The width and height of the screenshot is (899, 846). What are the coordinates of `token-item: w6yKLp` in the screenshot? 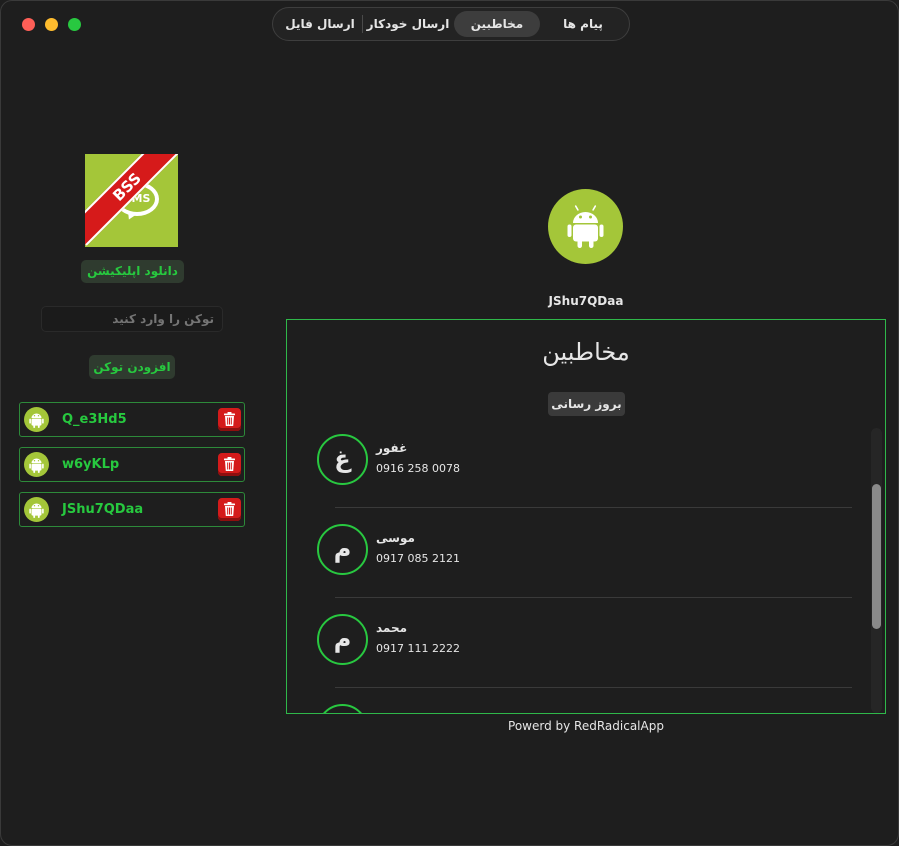 It's located at (132, 464).